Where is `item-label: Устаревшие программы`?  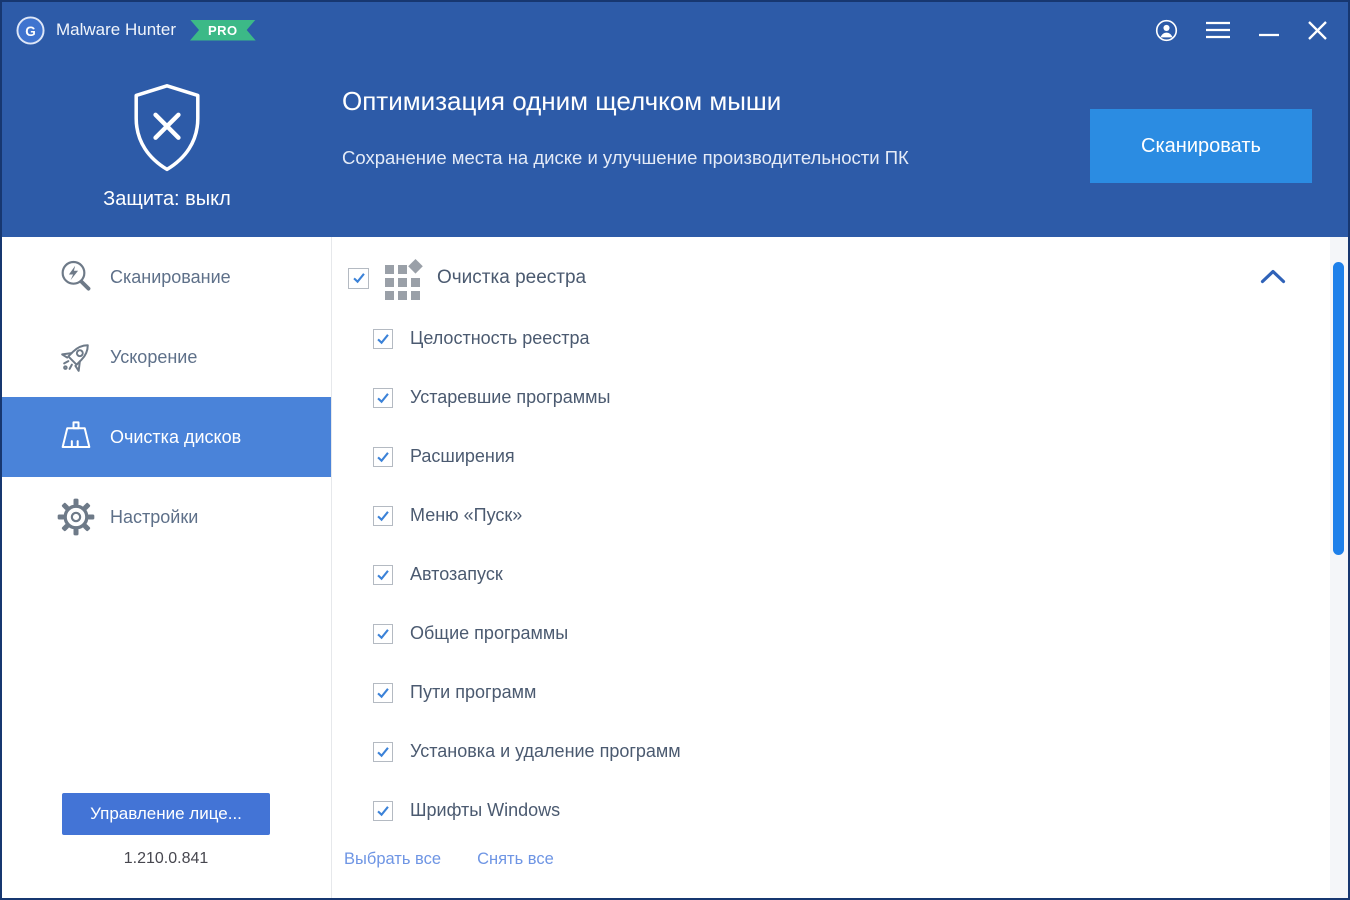 item-label: Устаревшие программы is located at coordinates (510, 397).